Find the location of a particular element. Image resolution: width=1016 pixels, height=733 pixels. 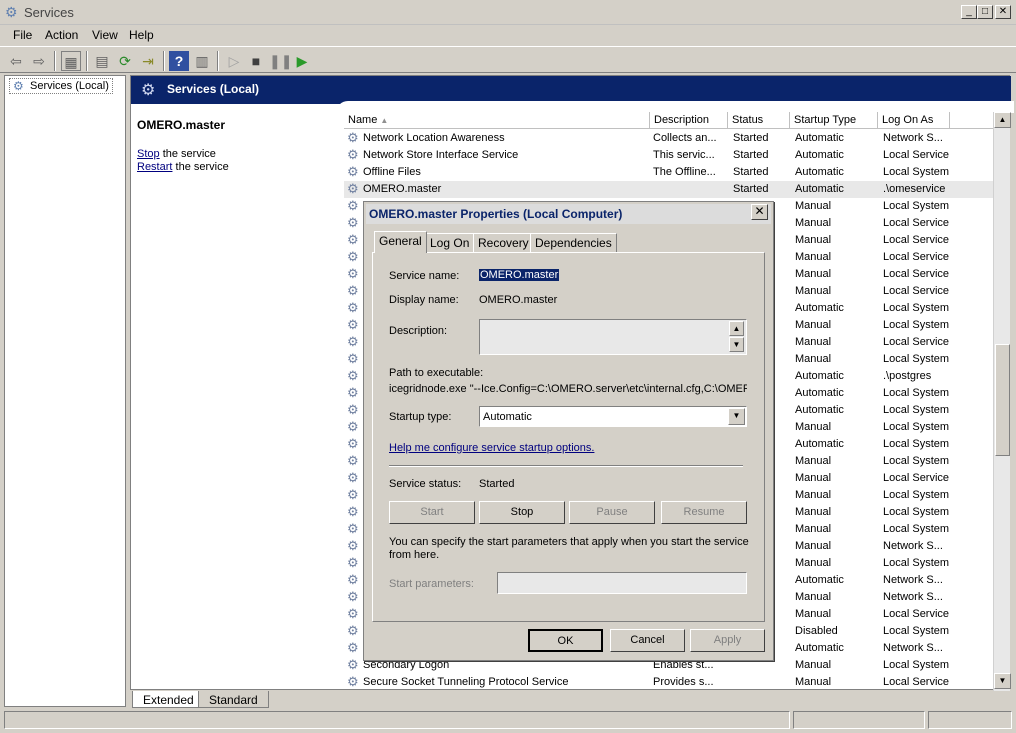

scroll-down-icon: ▼ is located at coordinates (1002, 681).